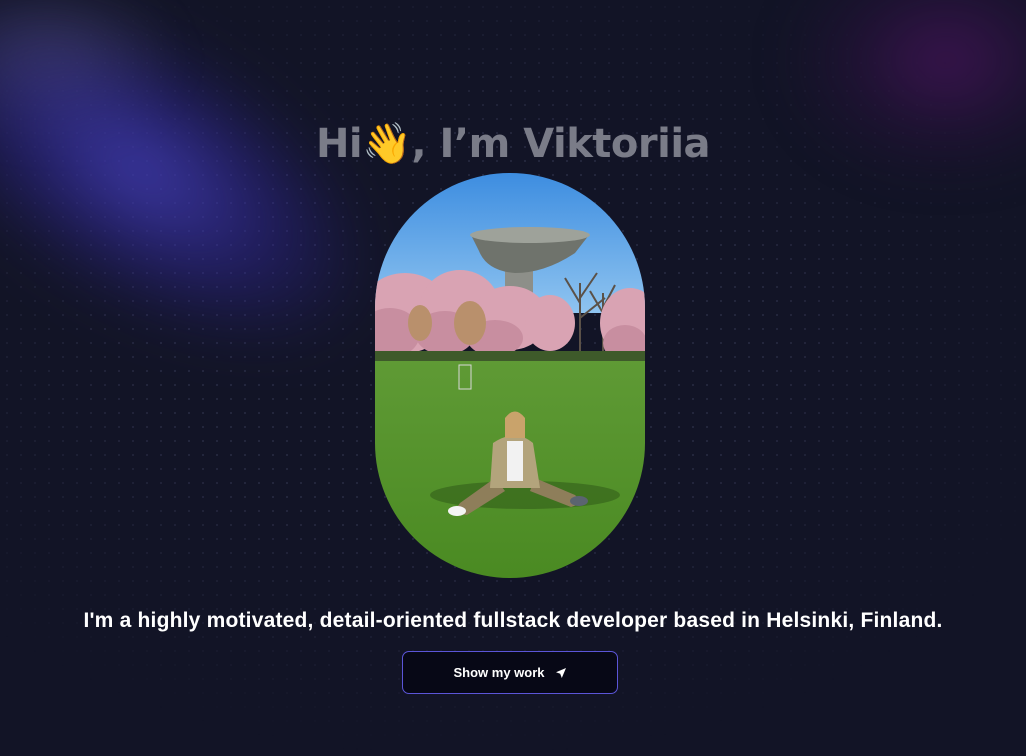 This screenshot has width=1026, height=756. Describe the element at coordinates (560, 672) in the screenshot. I see `send-arrow-icon` at that location.